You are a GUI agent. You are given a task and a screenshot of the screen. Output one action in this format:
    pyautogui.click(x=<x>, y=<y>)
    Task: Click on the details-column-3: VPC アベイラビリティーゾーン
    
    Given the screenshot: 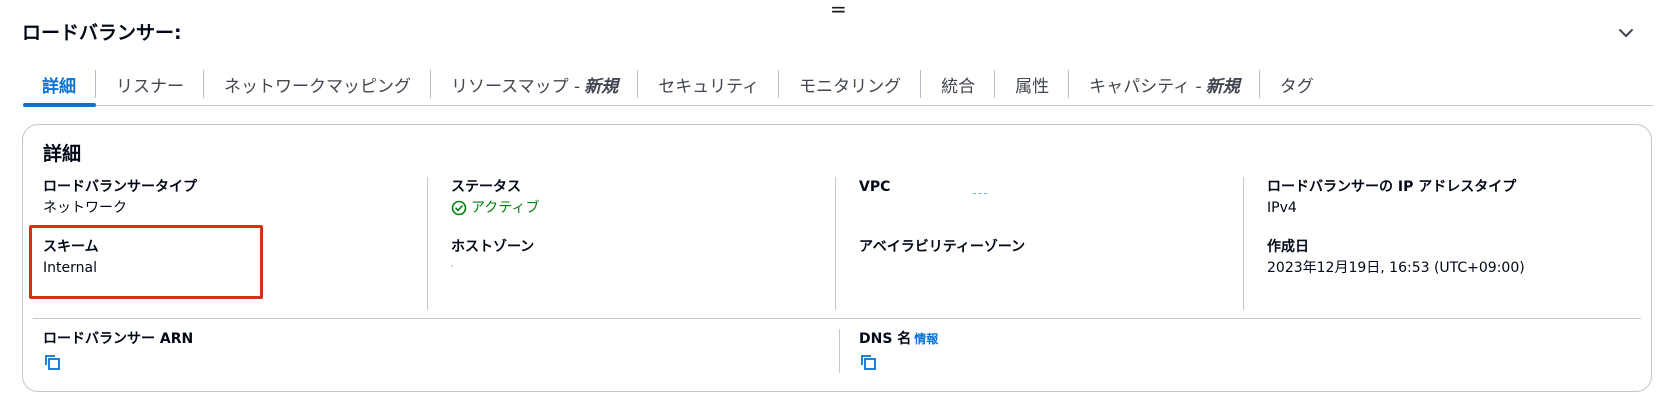 What is the action you would take?
    pyautogui.click(x=1049, y=243)
    